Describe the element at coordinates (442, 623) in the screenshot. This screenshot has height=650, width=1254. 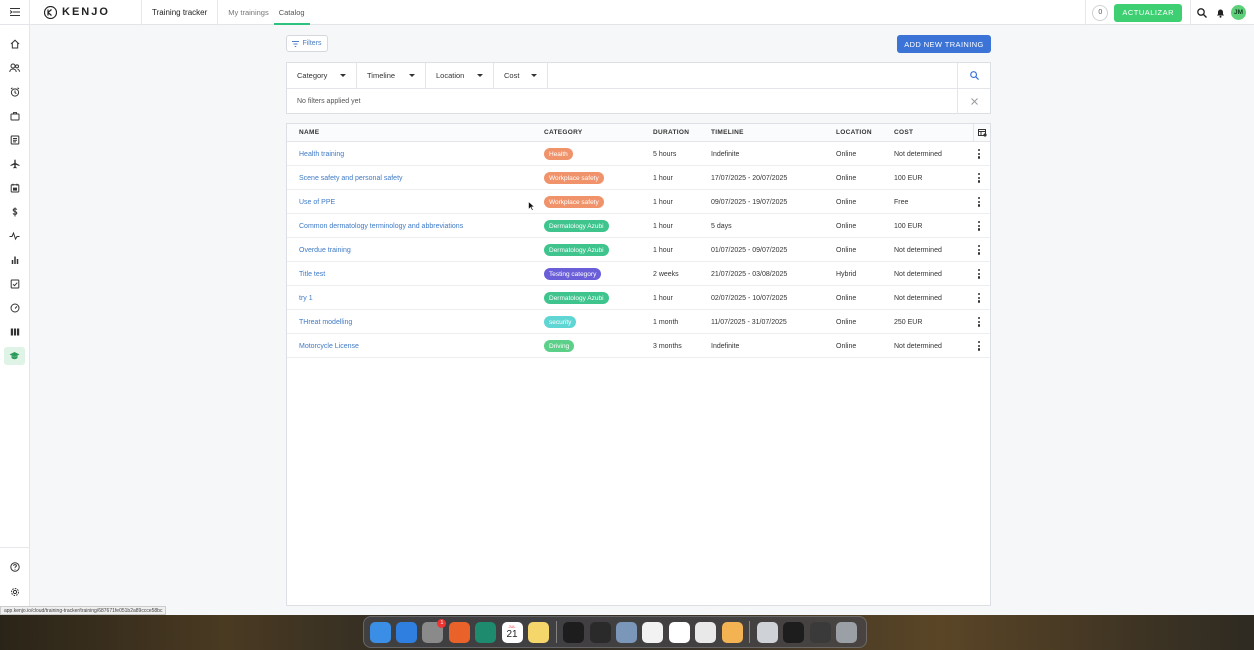
I see `notification-badge: 1` at that location.